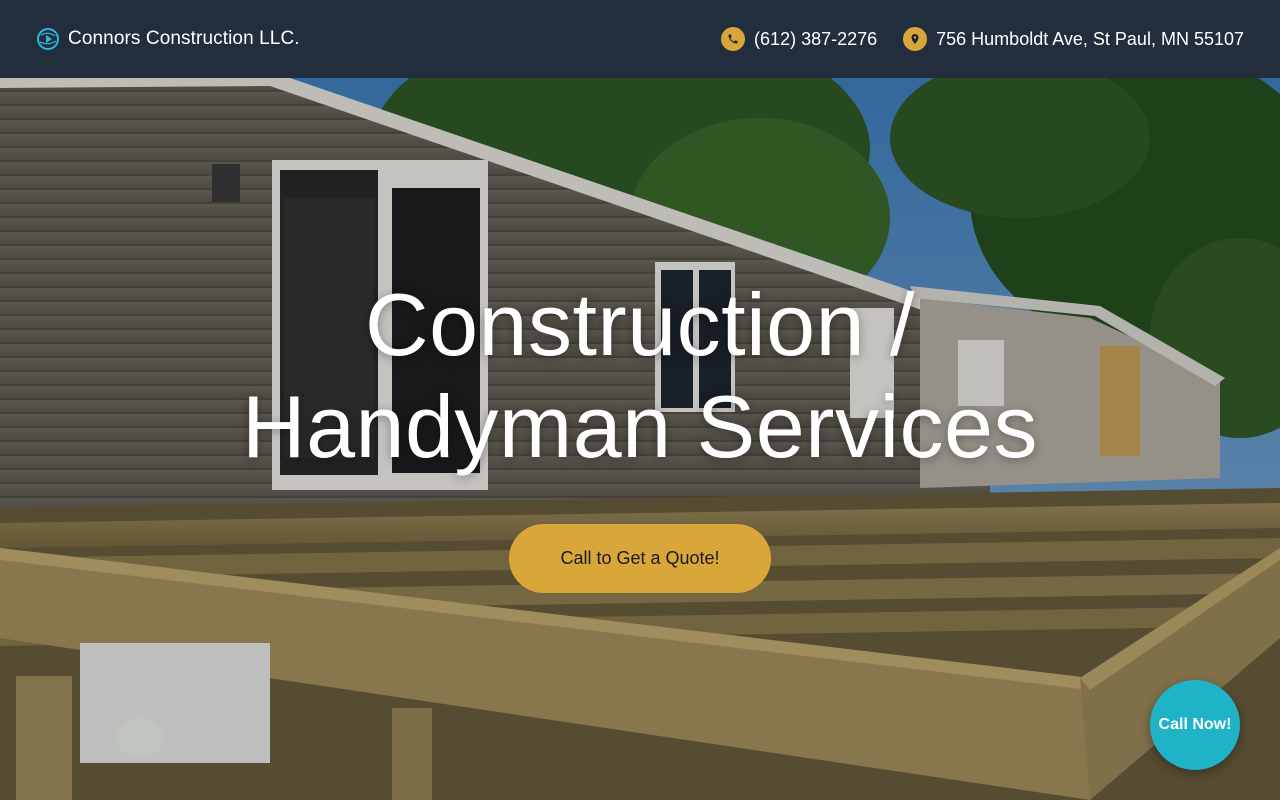 This screenshot has width=1280, height=800. What do you see at coordinates (816, 38) in the screenshot?
I see `phone-number: (612) 387-2276` at bounding box center [816, 38].